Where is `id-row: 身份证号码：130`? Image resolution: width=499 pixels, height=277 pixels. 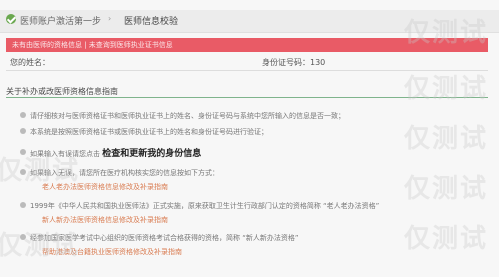
id-row: 身份证号码：130 is located at coordinates (293, 62).